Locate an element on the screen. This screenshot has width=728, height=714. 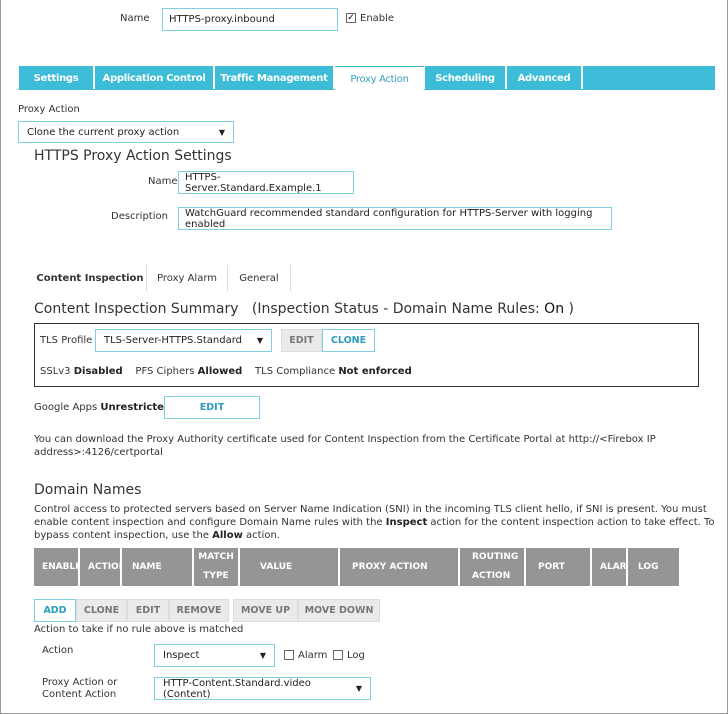
tab-advanced: Advanced is located at coordinates (544, 78).